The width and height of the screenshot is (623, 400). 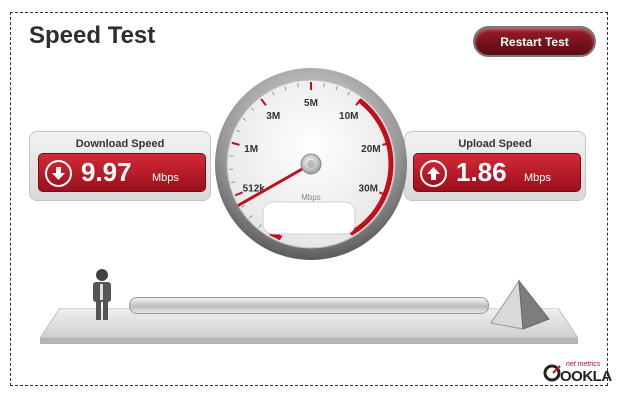 What do you see at coordinates (495, 144) in the screenshot?
I see `upload-label: Upload Speed` at bounding box center [495, 144].